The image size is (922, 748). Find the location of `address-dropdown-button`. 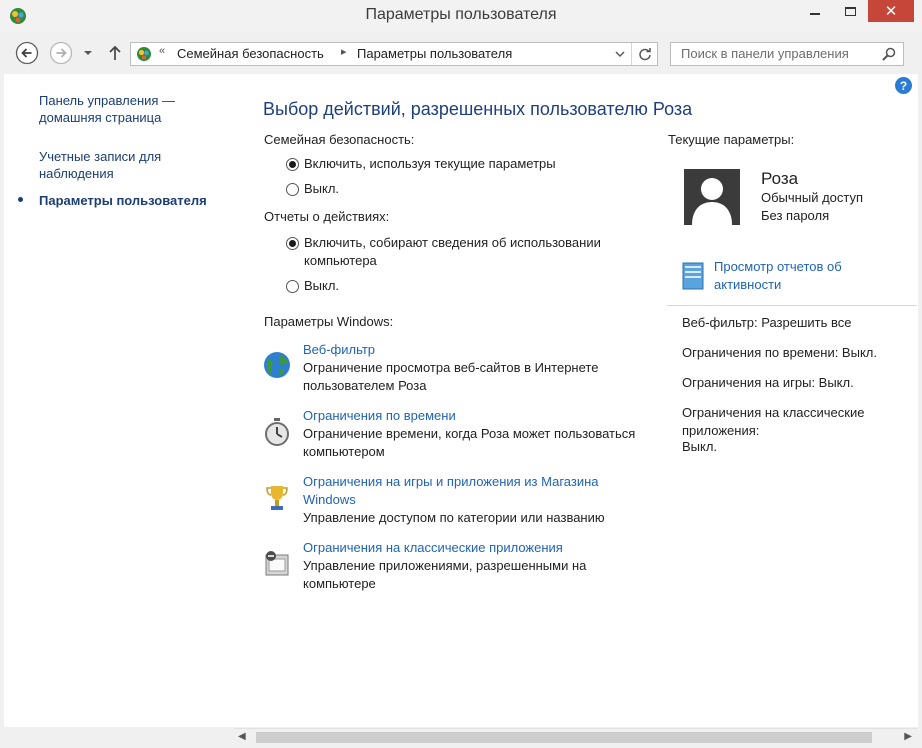

address-dropdown-button is located at coordinates (620, 54).